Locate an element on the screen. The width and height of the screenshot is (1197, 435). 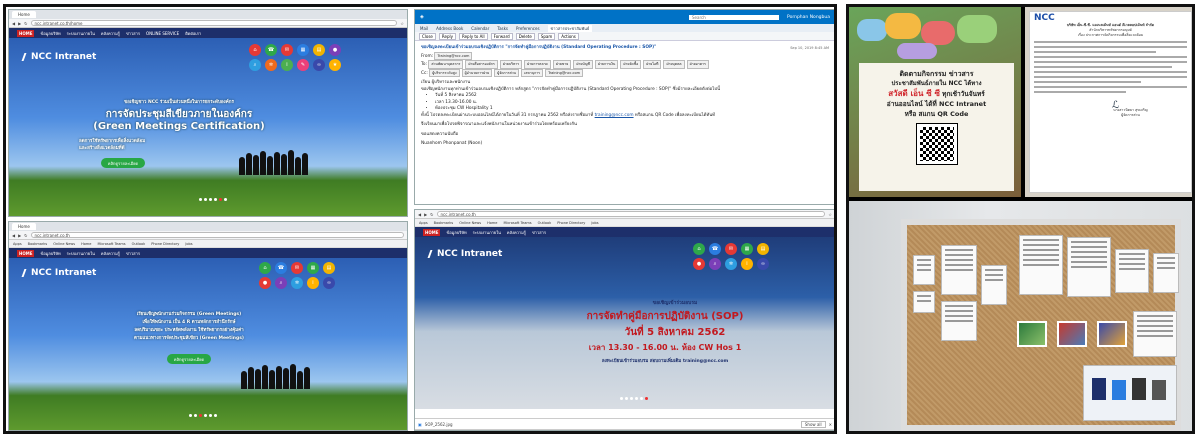
tab-tasks: Tasks is located at coordinates (502, 28).